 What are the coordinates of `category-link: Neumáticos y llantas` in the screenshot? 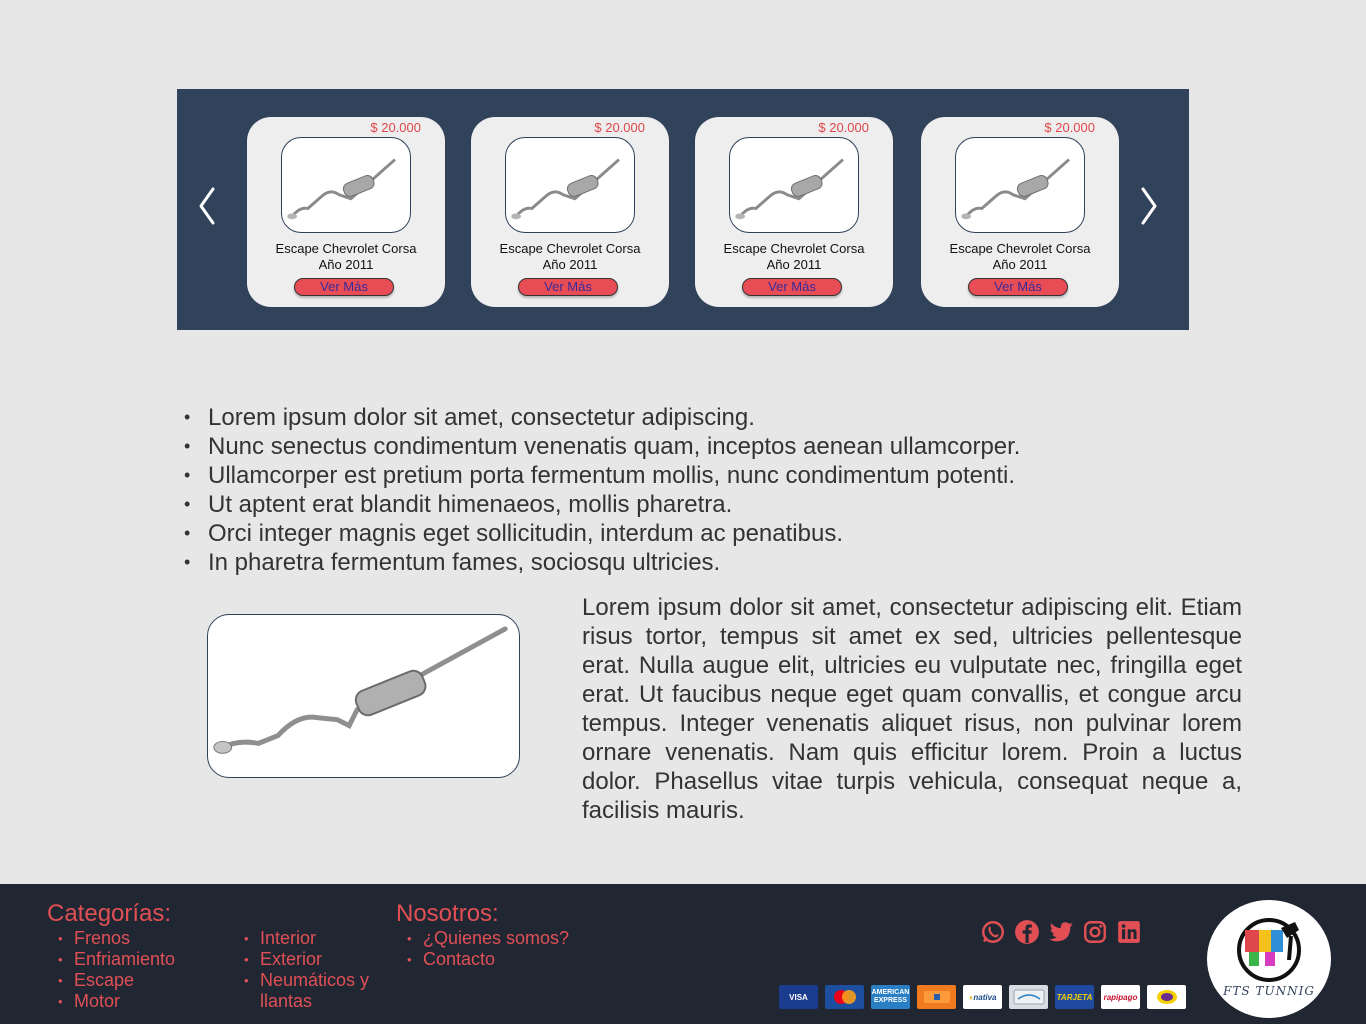 It's located at (314, 991).